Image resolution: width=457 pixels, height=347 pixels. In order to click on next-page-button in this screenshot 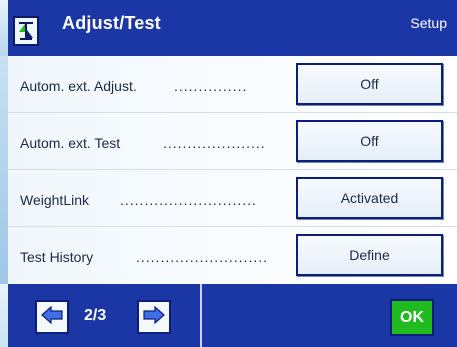, I will do `click(154, 317)`.